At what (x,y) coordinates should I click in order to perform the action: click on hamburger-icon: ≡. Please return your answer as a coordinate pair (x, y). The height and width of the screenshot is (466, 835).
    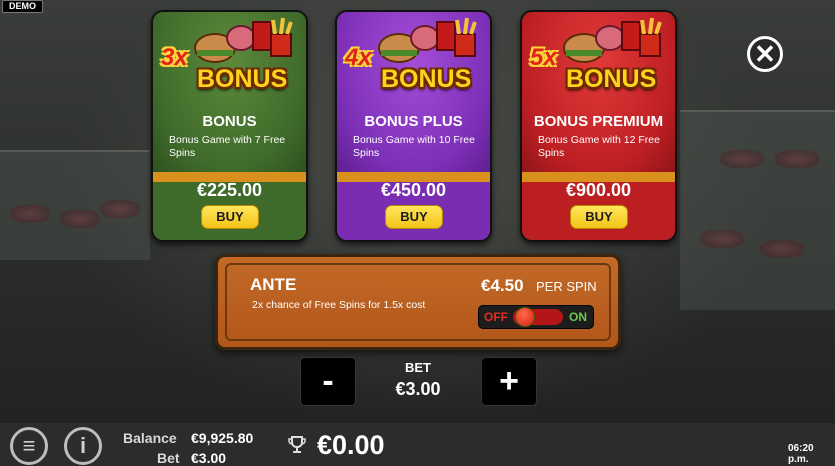
    Looking at the image, I should click on (29, 445).